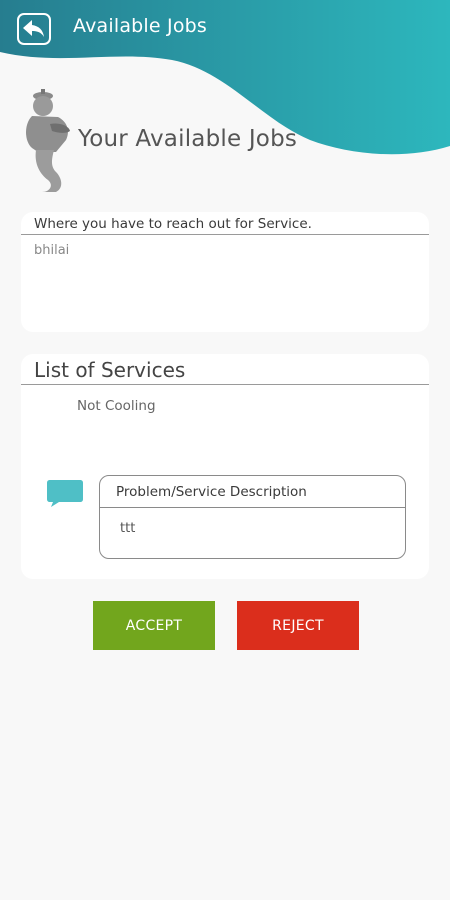  I want to click on reject-button: REJECT, so click(298, 625).